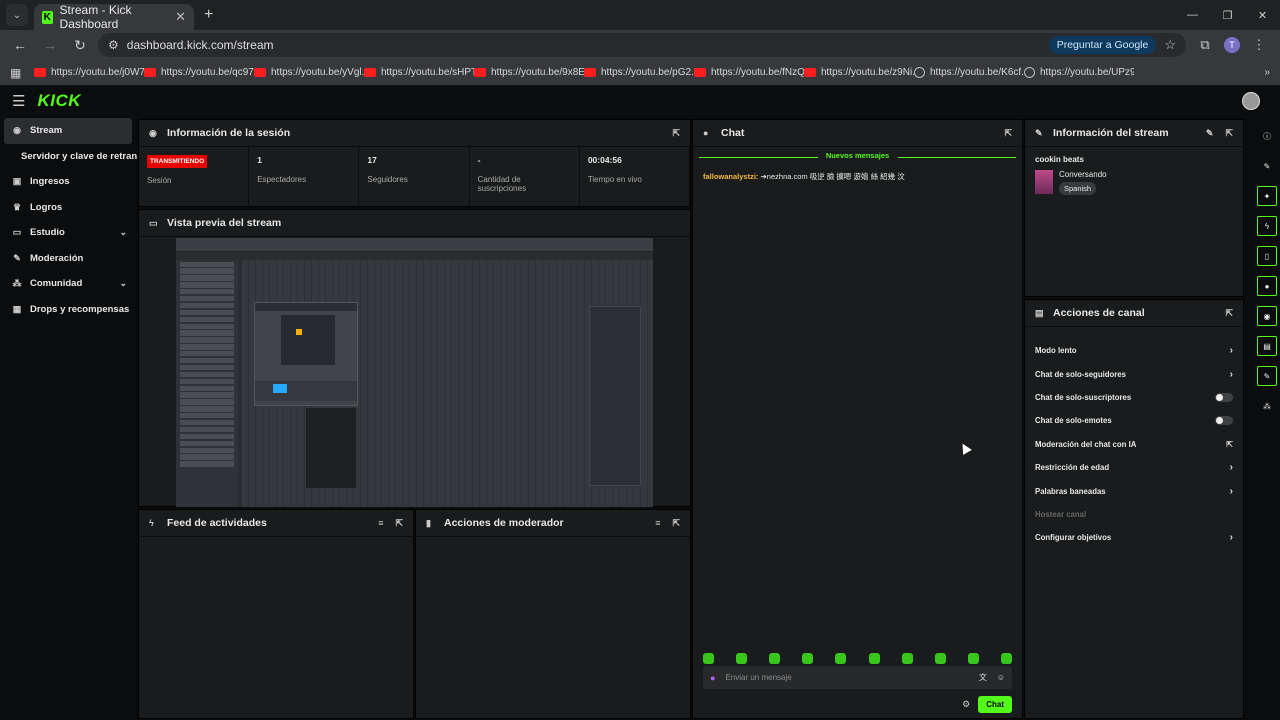  What do you see at coordinates (208, 15) in the screenshot?
I see `new-tab-button: +` at bounding box center [208, 15].